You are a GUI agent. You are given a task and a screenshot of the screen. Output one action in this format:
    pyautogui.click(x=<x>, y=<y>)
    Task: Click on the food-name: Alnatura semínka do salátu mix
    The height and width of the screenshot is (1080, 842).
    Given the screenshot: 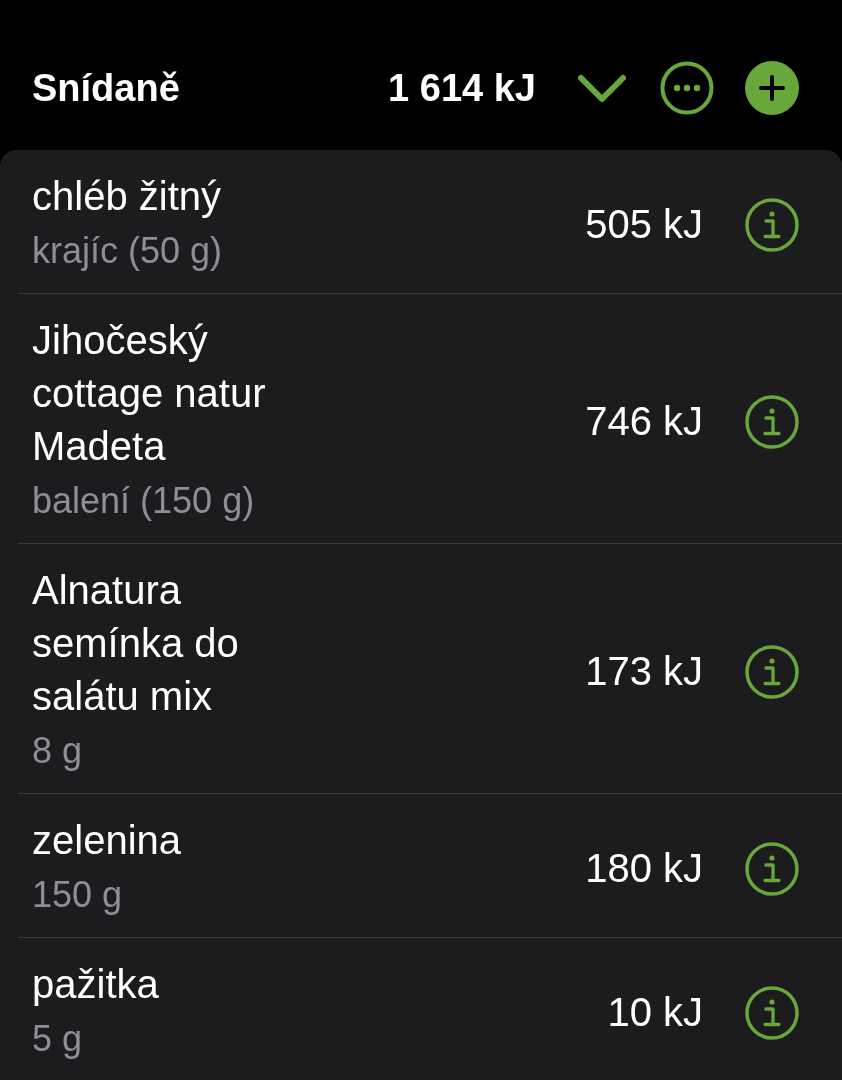 What is the action you would take?
    pyautogui.click(x=136, y=643)
    